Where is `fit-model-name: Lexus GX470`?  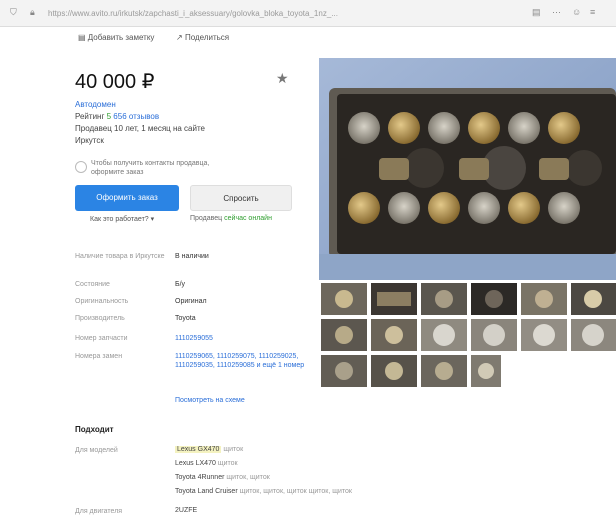
fit-model-name: Lexus GX470 is located at coordinates (198, 449).